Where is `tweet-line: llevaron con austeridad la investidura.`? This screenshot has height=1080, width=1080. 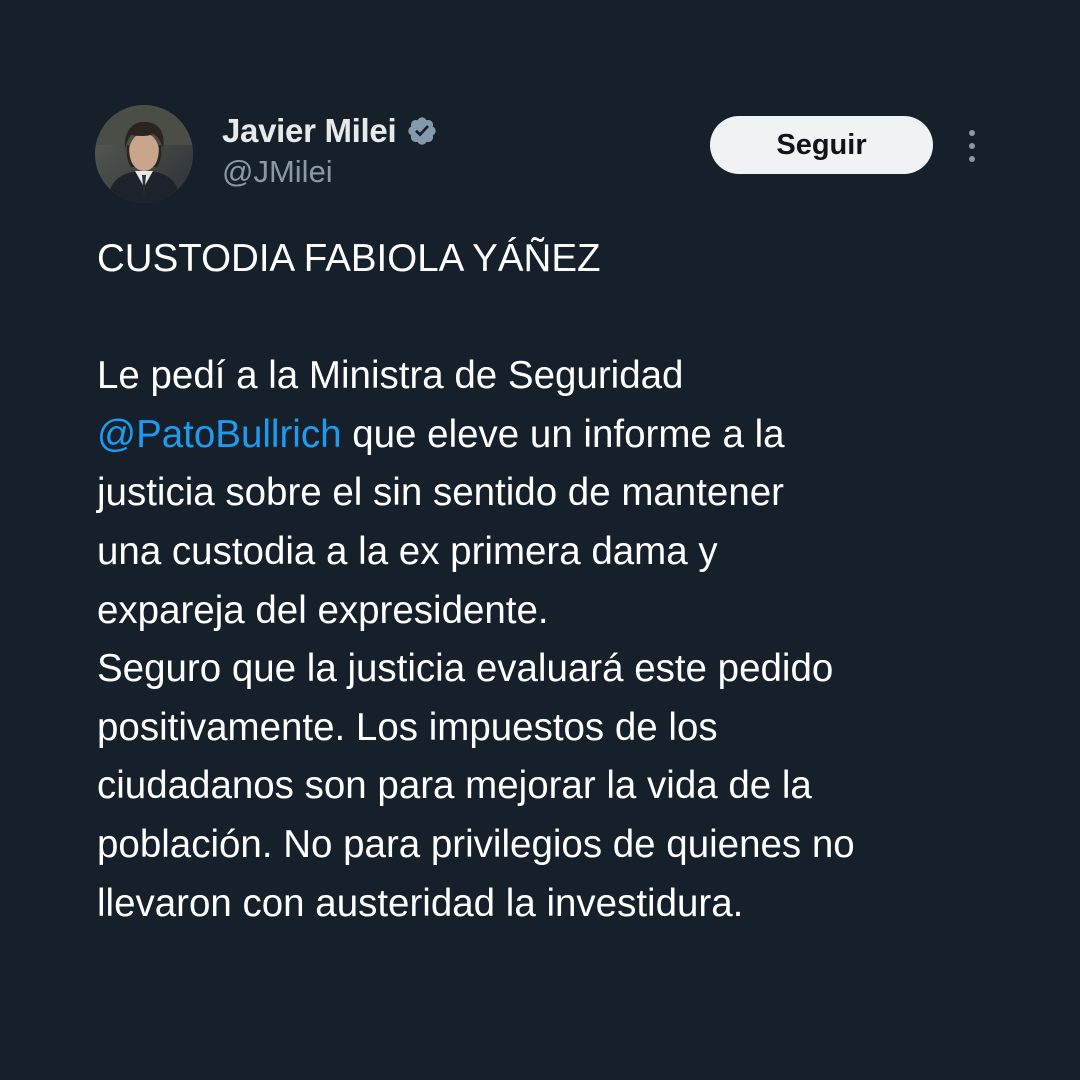 tweet-line: llevaron con austeridad la investidura. is located at coordinates (420, 903).